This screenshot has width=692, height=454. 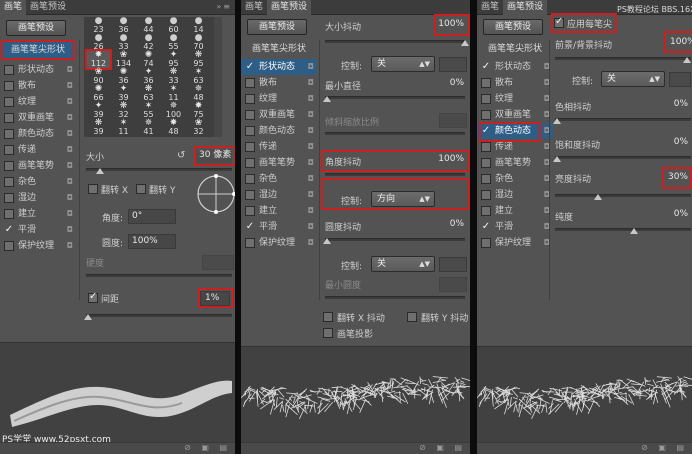 What do you see at coordinates (198, 127) in the screenshot?
I see `brush-tip-cell: ❀ 32` at bounding box center [198, 127].